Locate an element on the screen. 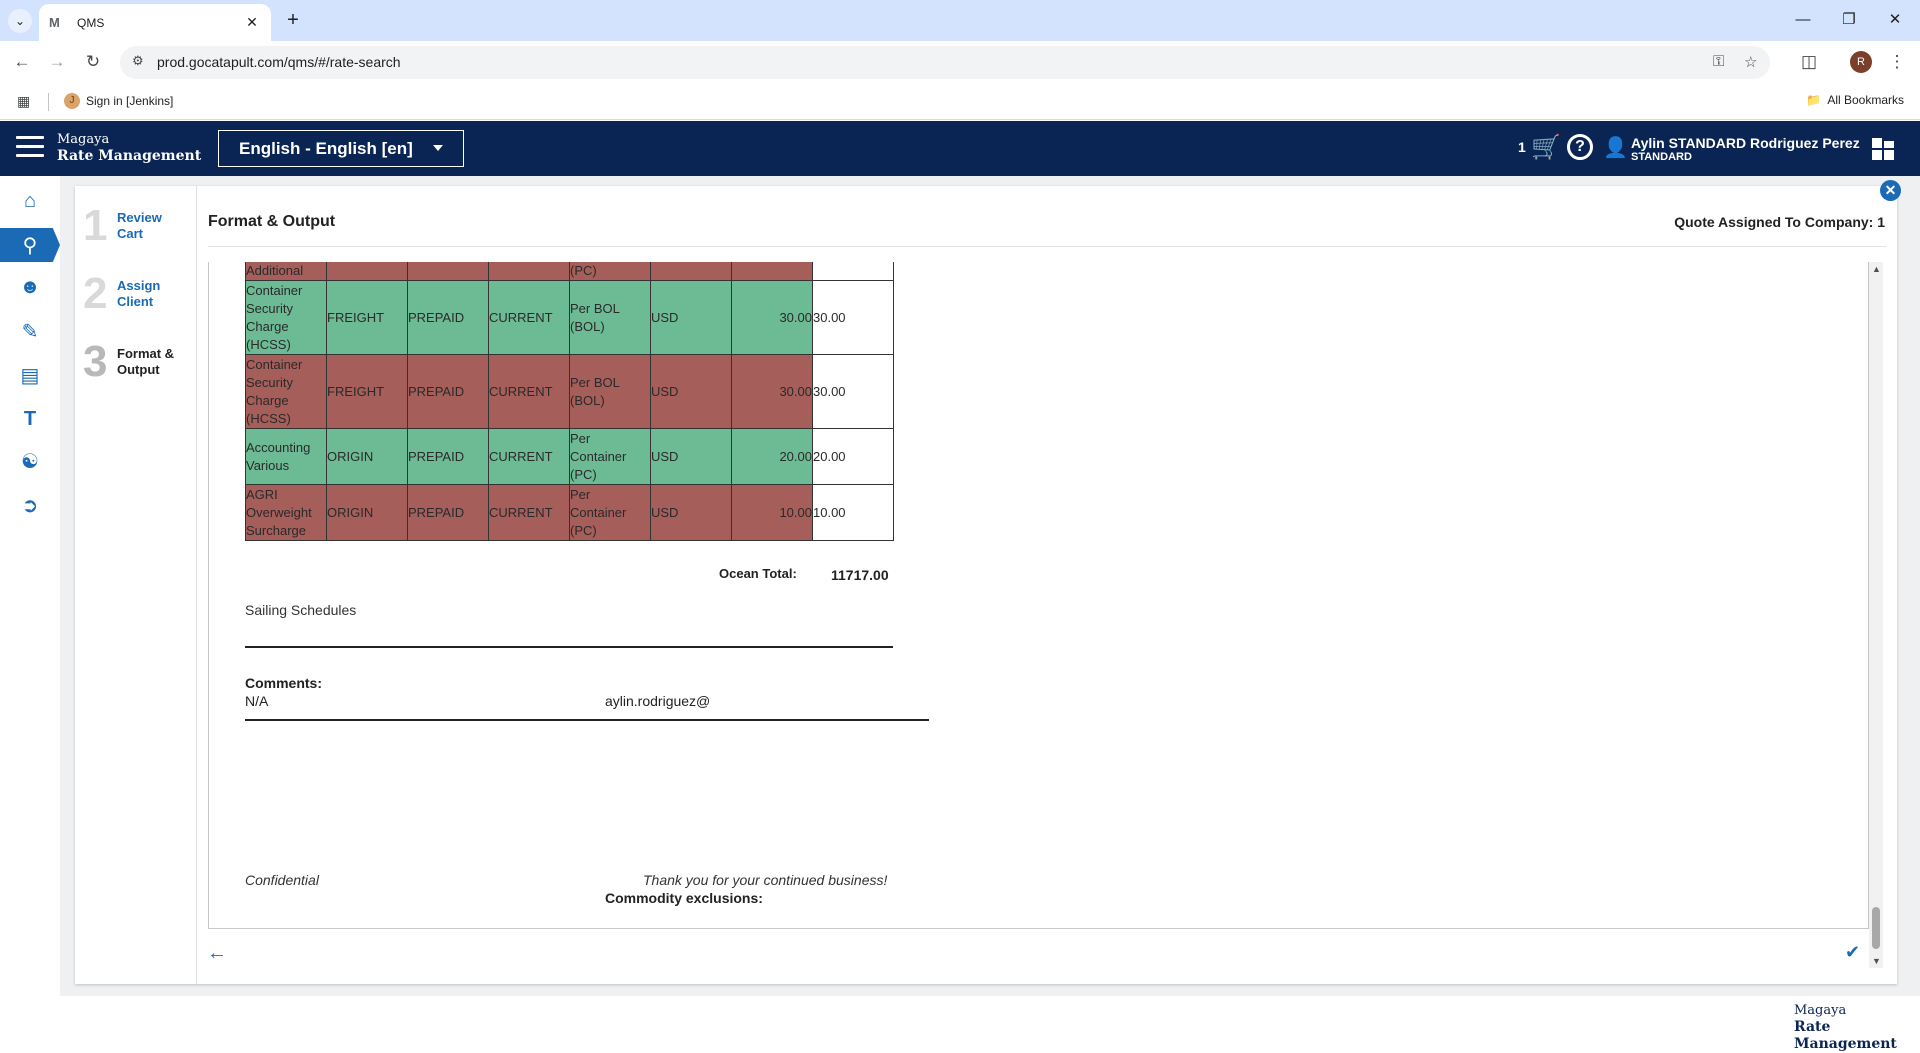  charge-name-cell: AGRI Overweight Surcharge is located at coordinates (286, 512).